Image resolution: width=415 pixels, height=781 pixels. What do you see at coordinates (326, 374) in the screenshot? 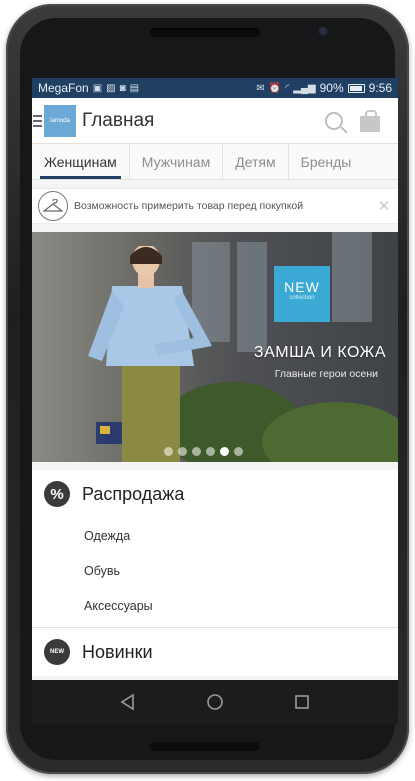
I see `banner-subtitle: Главные герои осени` at bounding box center [326, 374].